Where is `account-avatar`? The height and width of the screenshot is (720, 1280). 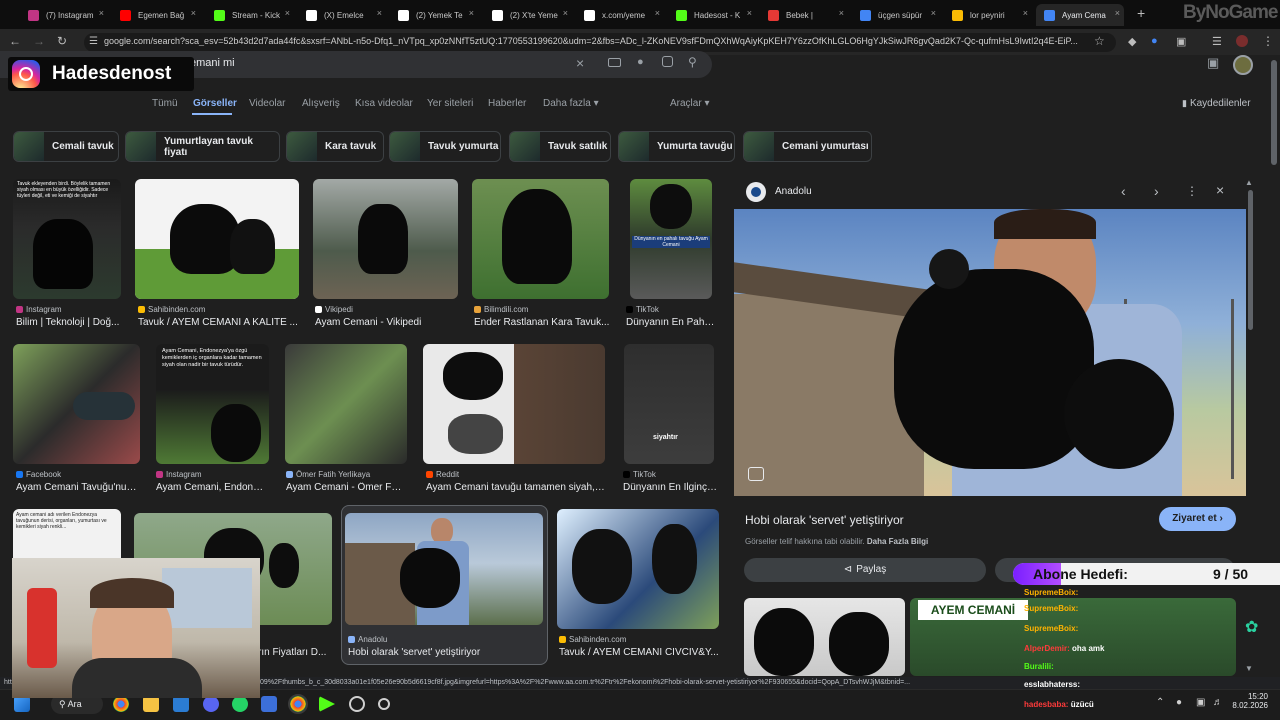 account-avatar is located at coordinates (1243, 65).